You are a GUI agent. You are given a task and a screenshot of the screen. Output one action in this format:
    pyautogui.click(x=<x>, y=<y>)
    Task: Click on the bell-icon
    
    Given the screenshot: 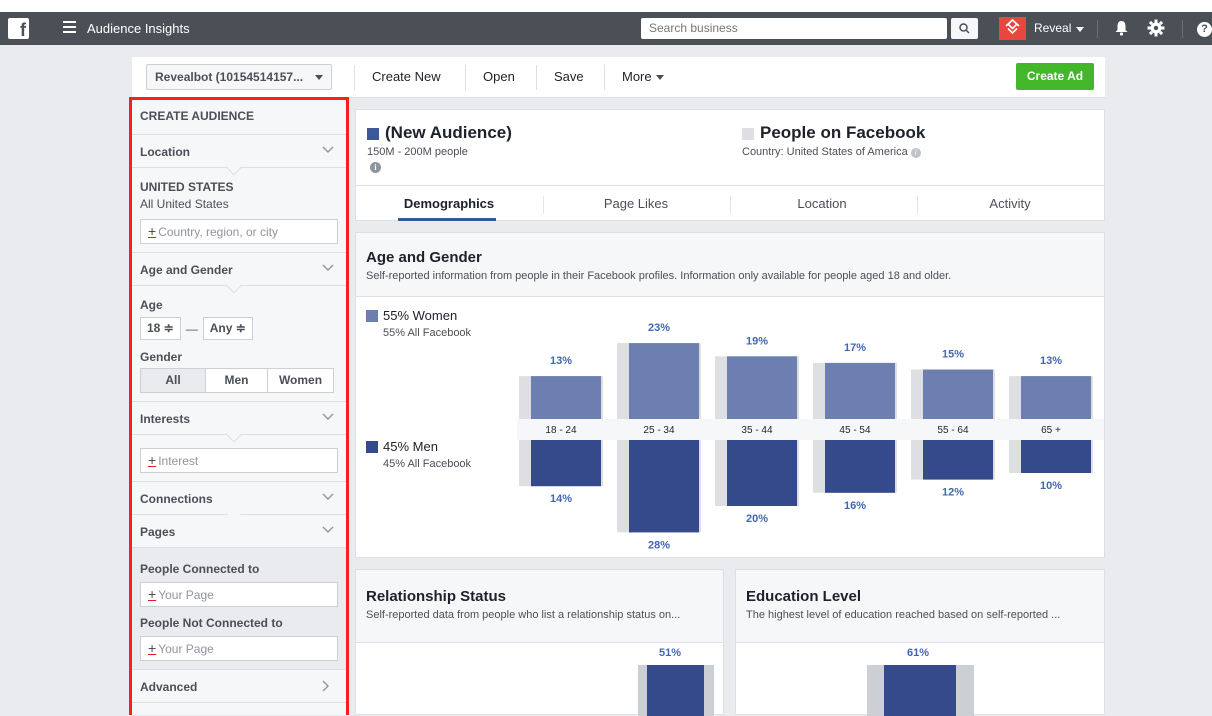 What is the action you would take?
    pyautogui.click(x=1121, y=28)
    